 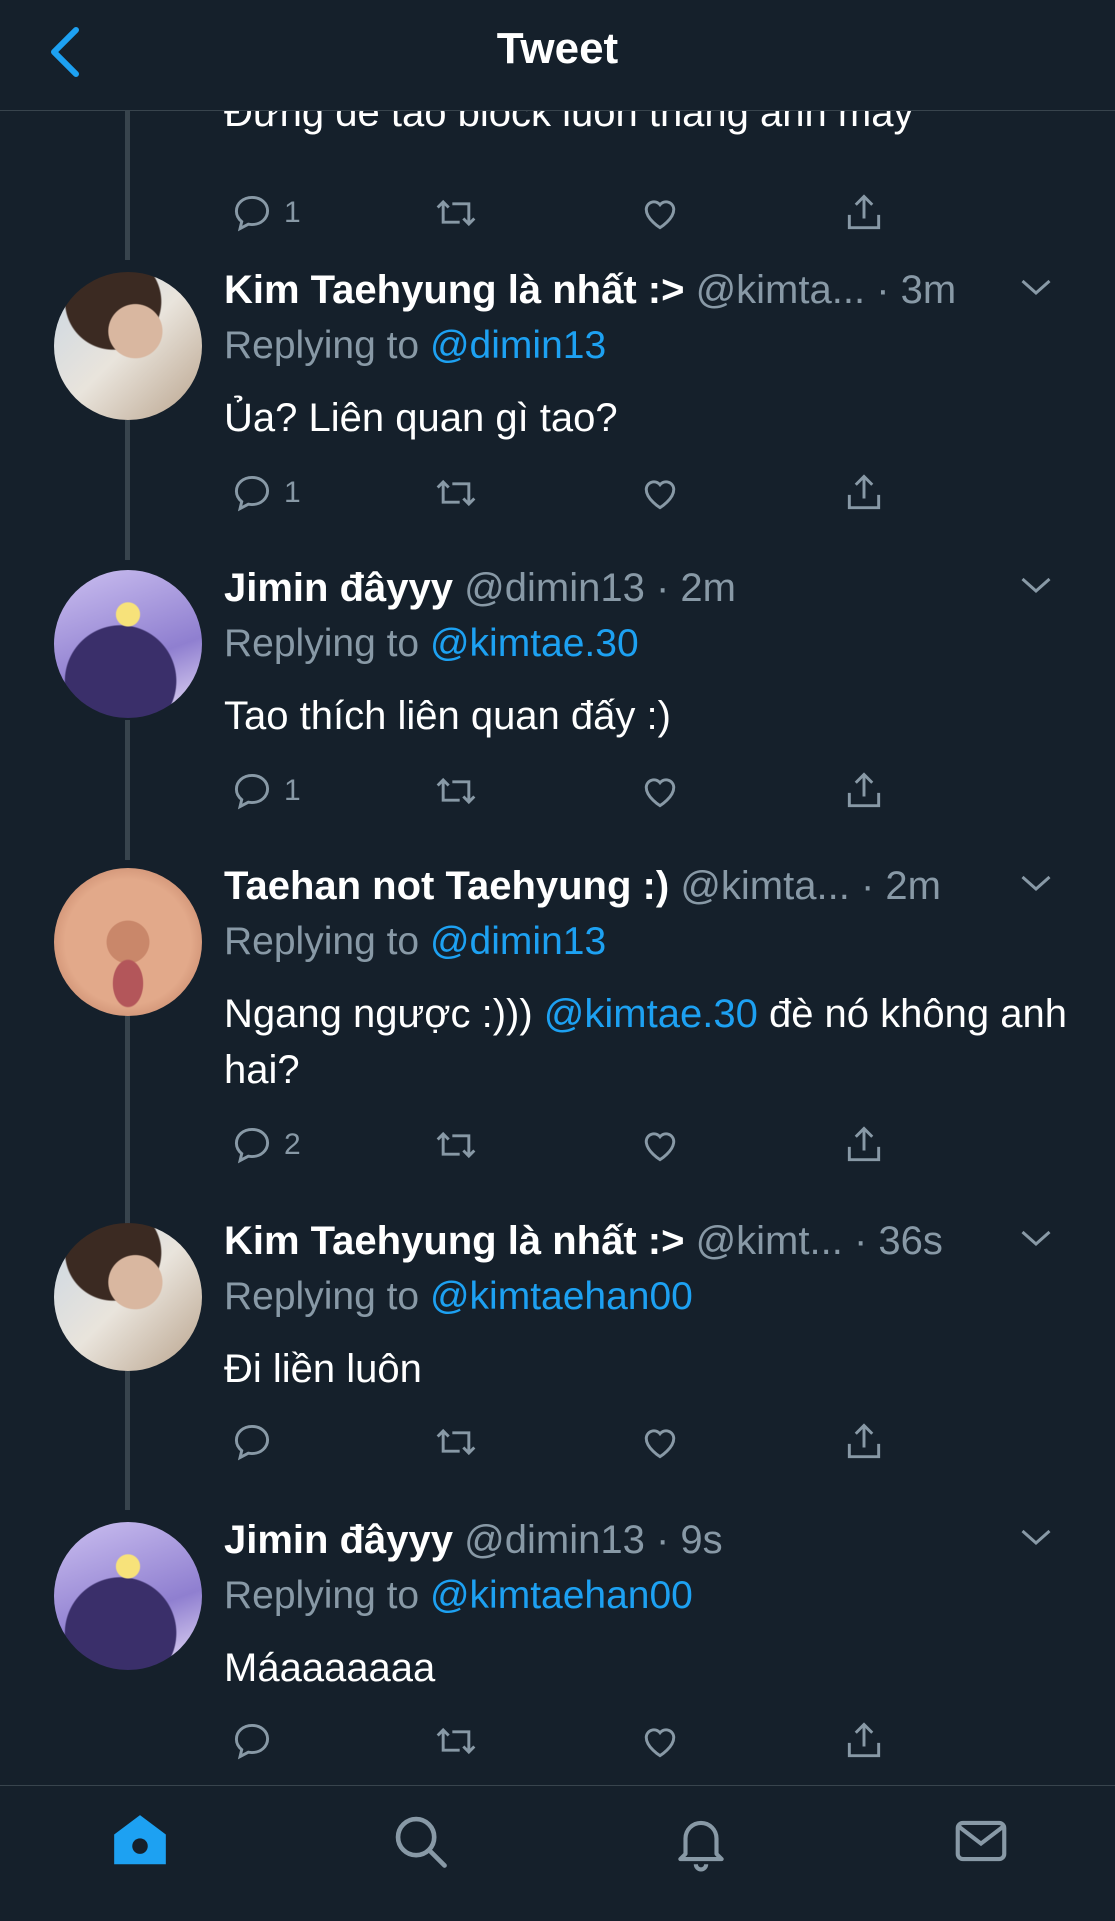 I want to click on home-icon, so click(x=140, y=1840).